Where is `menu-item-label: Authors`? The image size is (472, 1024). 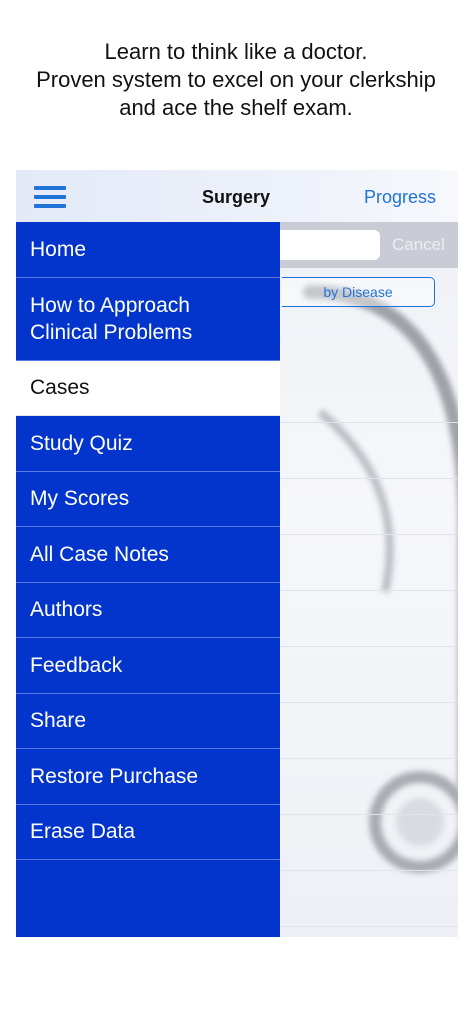 menu-item-label: Authors is located at coordinates (66, 610).